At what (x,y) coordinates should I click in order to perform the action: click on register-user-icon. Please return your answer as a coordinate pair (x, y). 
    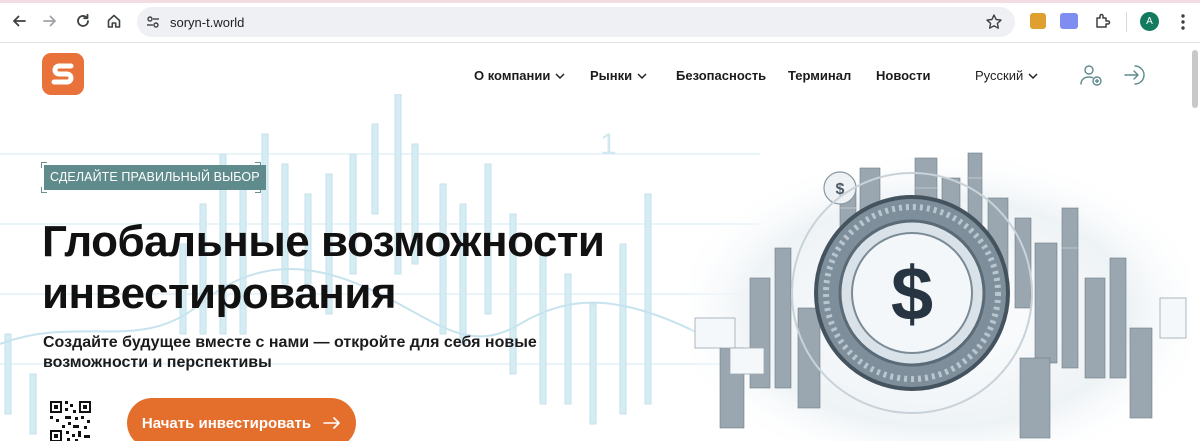
    Looking at the image, I should click on (1091, 75).